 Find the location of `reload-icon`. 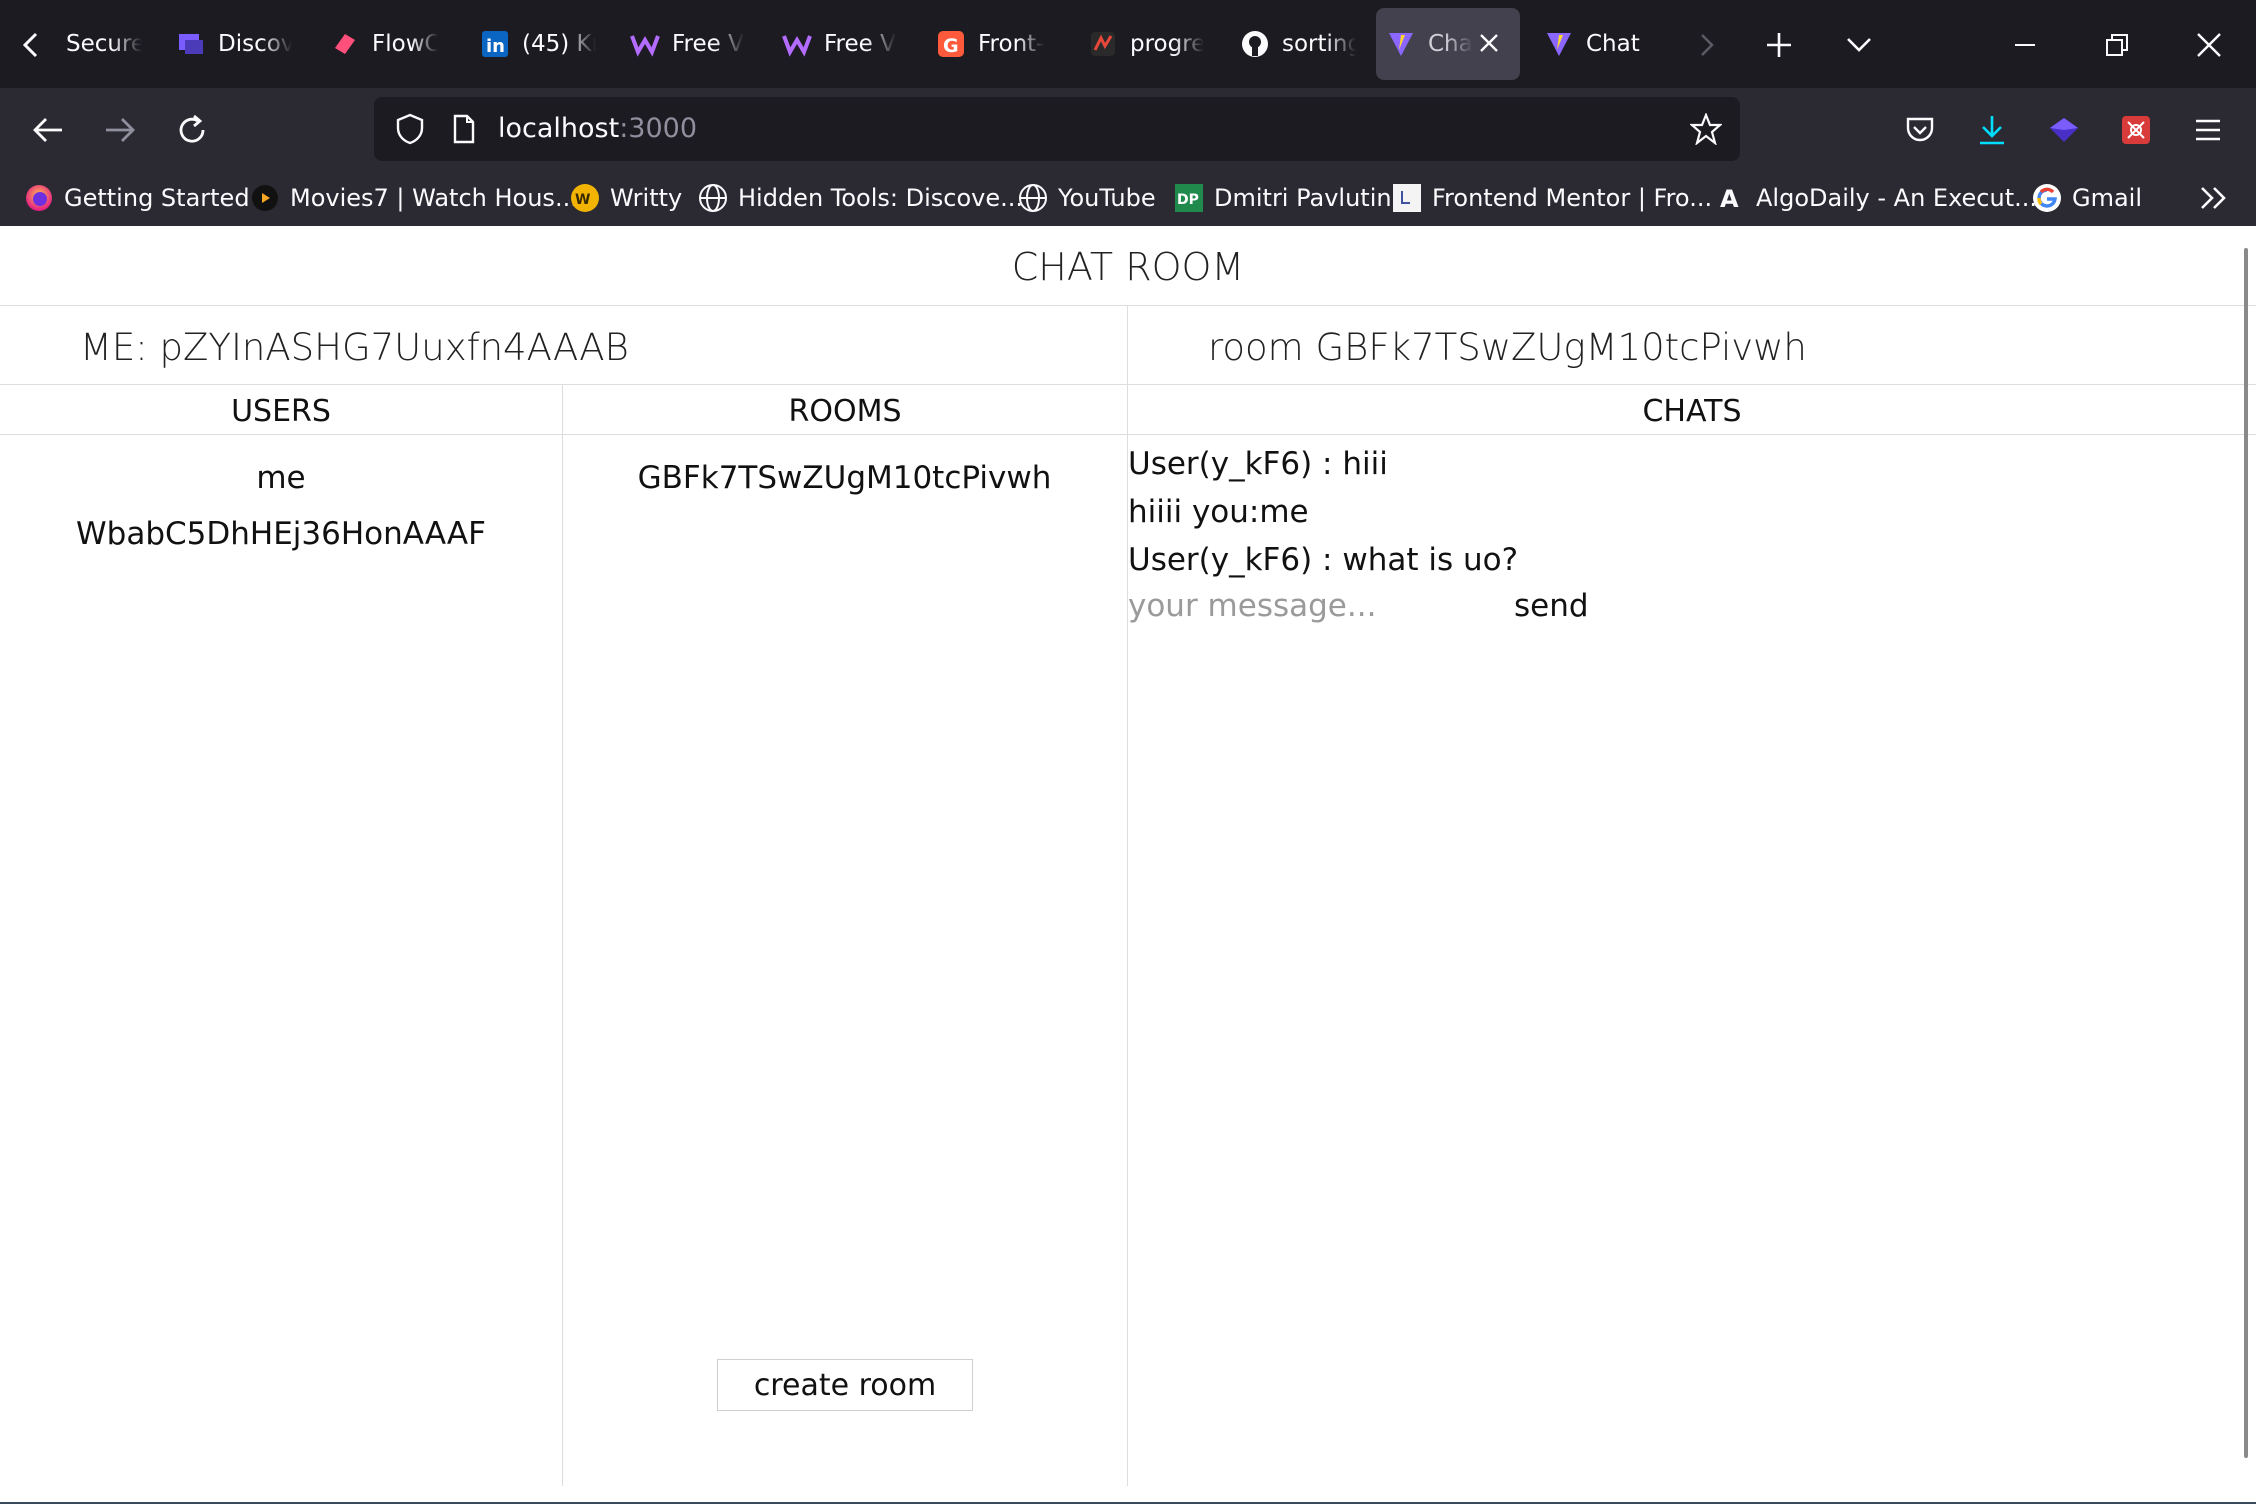

reload-icon is located at coordinates (192, 128).